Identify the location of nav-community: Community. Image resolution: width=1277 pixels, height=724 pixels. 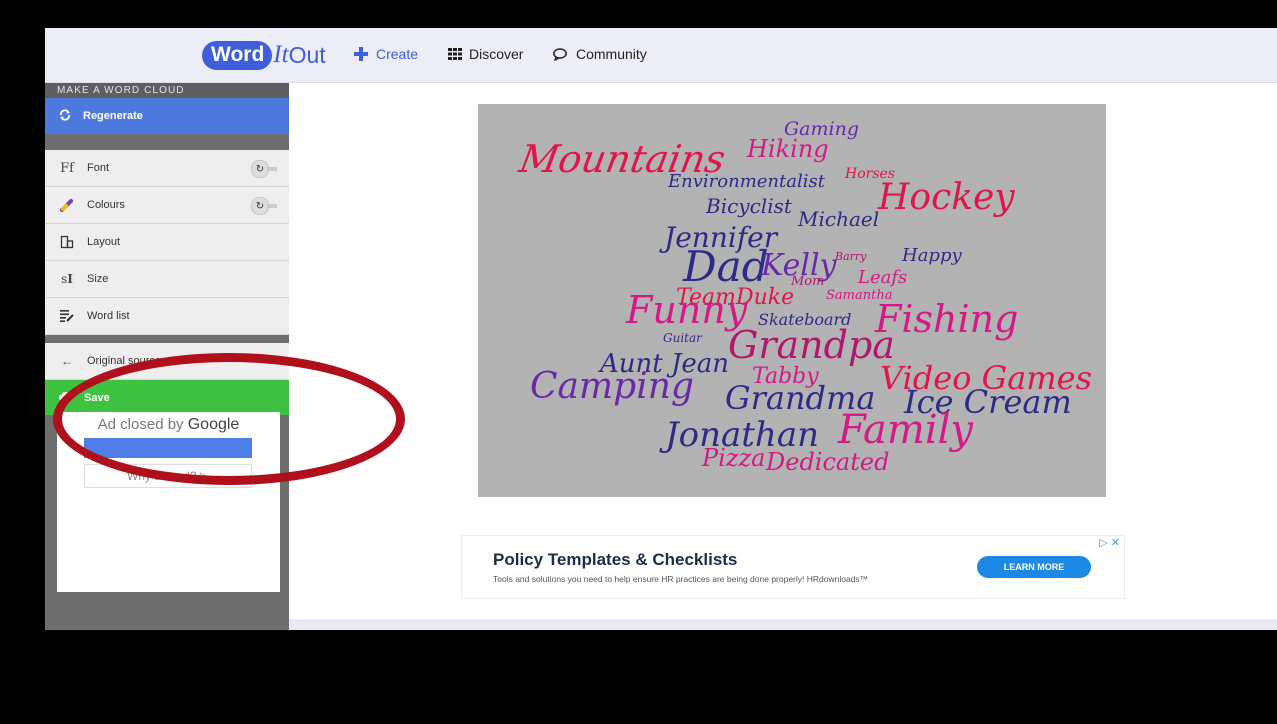
(600, 54).